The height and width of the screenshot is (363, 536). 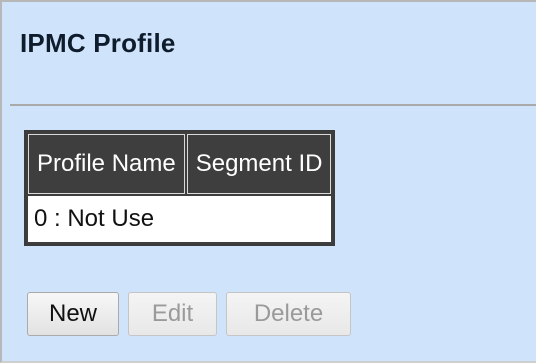 What do you see at coordinates (259, 164) in the screenshot?
I see `column-header-segment-id: Segment ID` at bounding box center [259, 164].